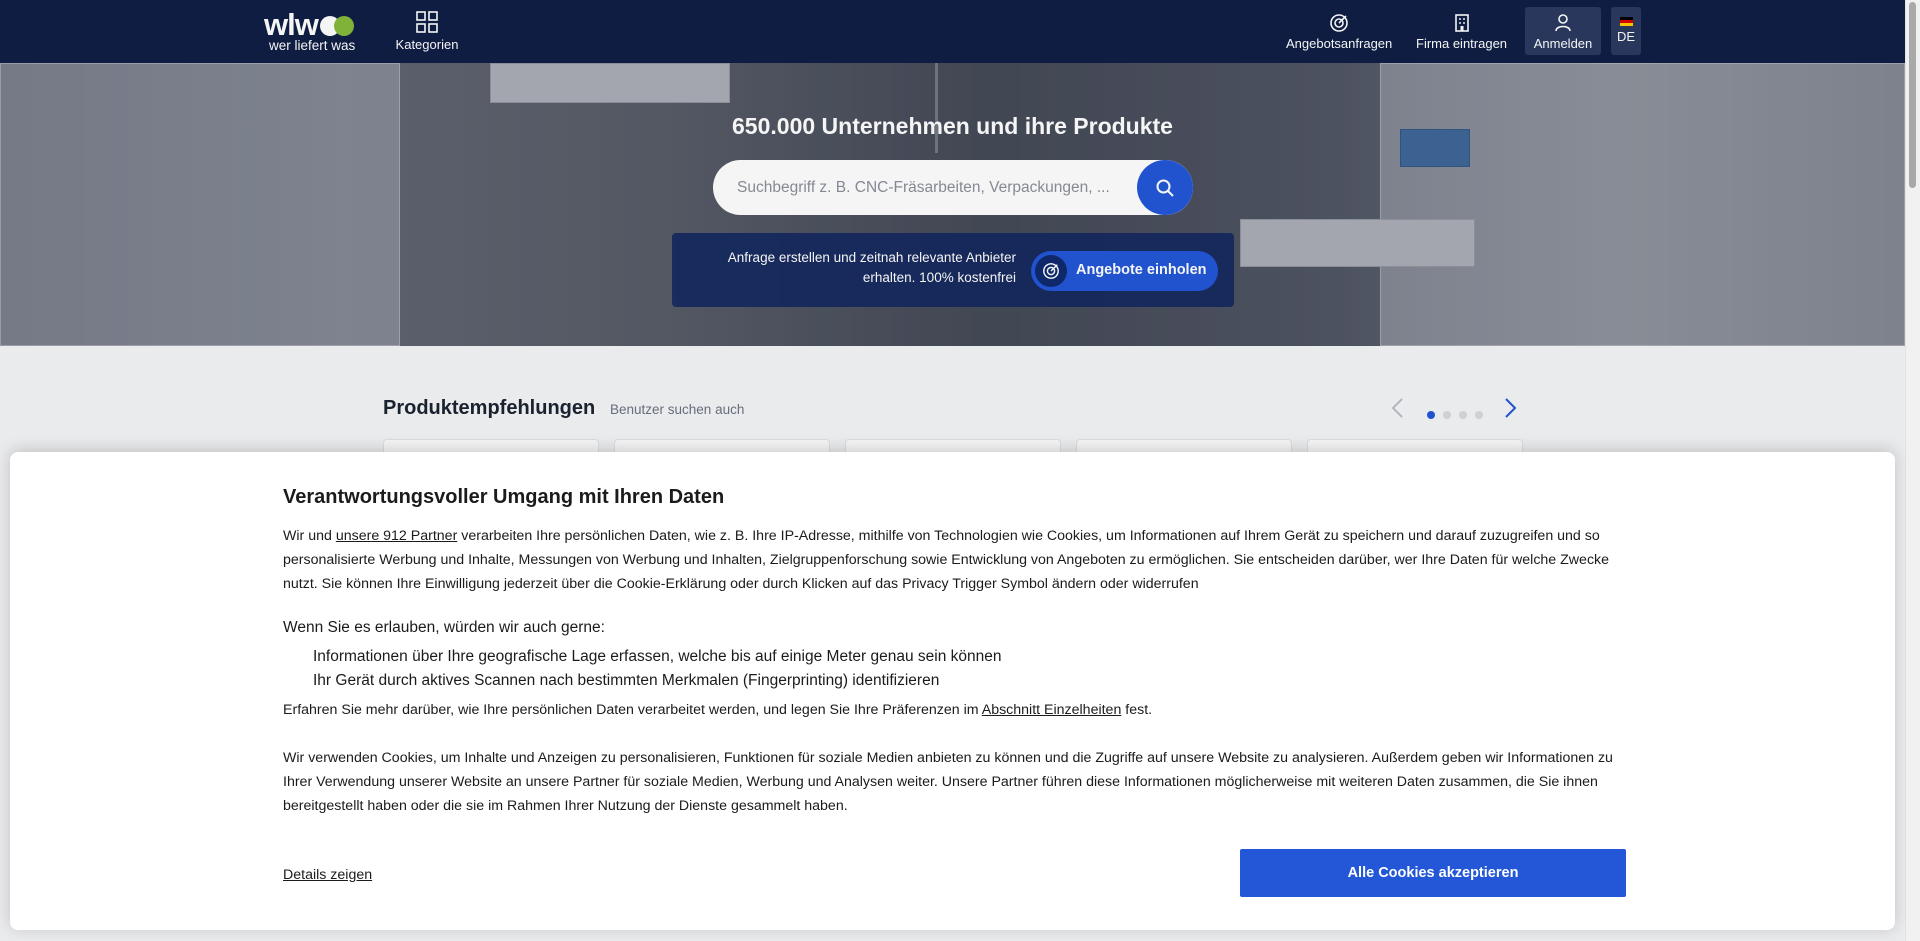 The width and height of the screenshot is (1920, 941). I want to click on page-scrollbar-thumb, so click(1912, 95).